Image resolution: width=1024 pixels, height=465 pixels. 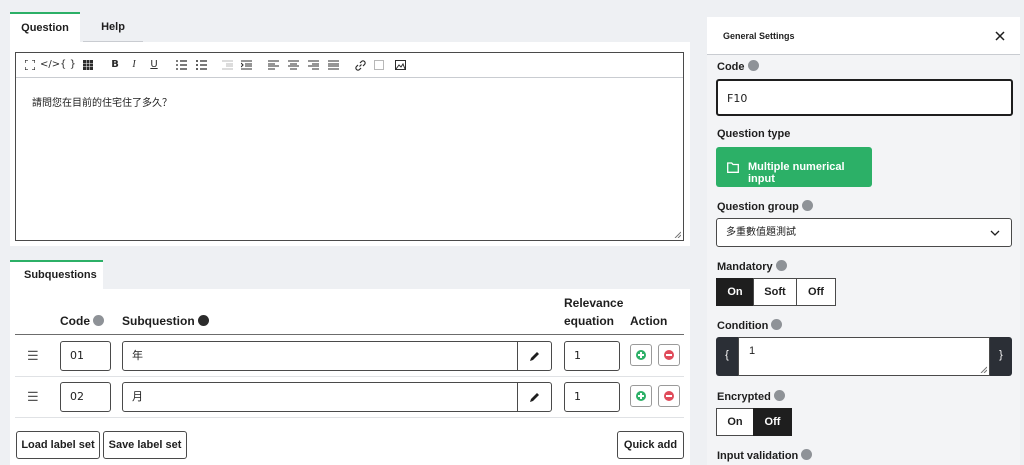 I want to click on subquestion-text-input: 年, so click(x=337, y=356).